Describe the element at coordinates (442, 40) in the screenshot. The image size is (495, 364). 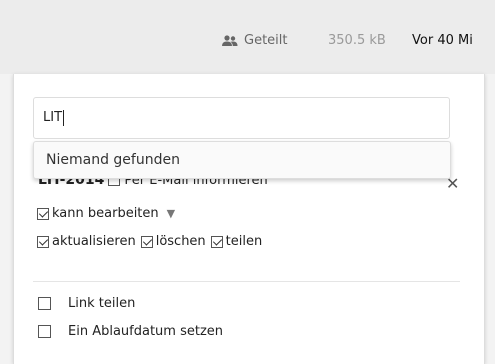
I see `modified-date: Vor 40 Mi` at that location.